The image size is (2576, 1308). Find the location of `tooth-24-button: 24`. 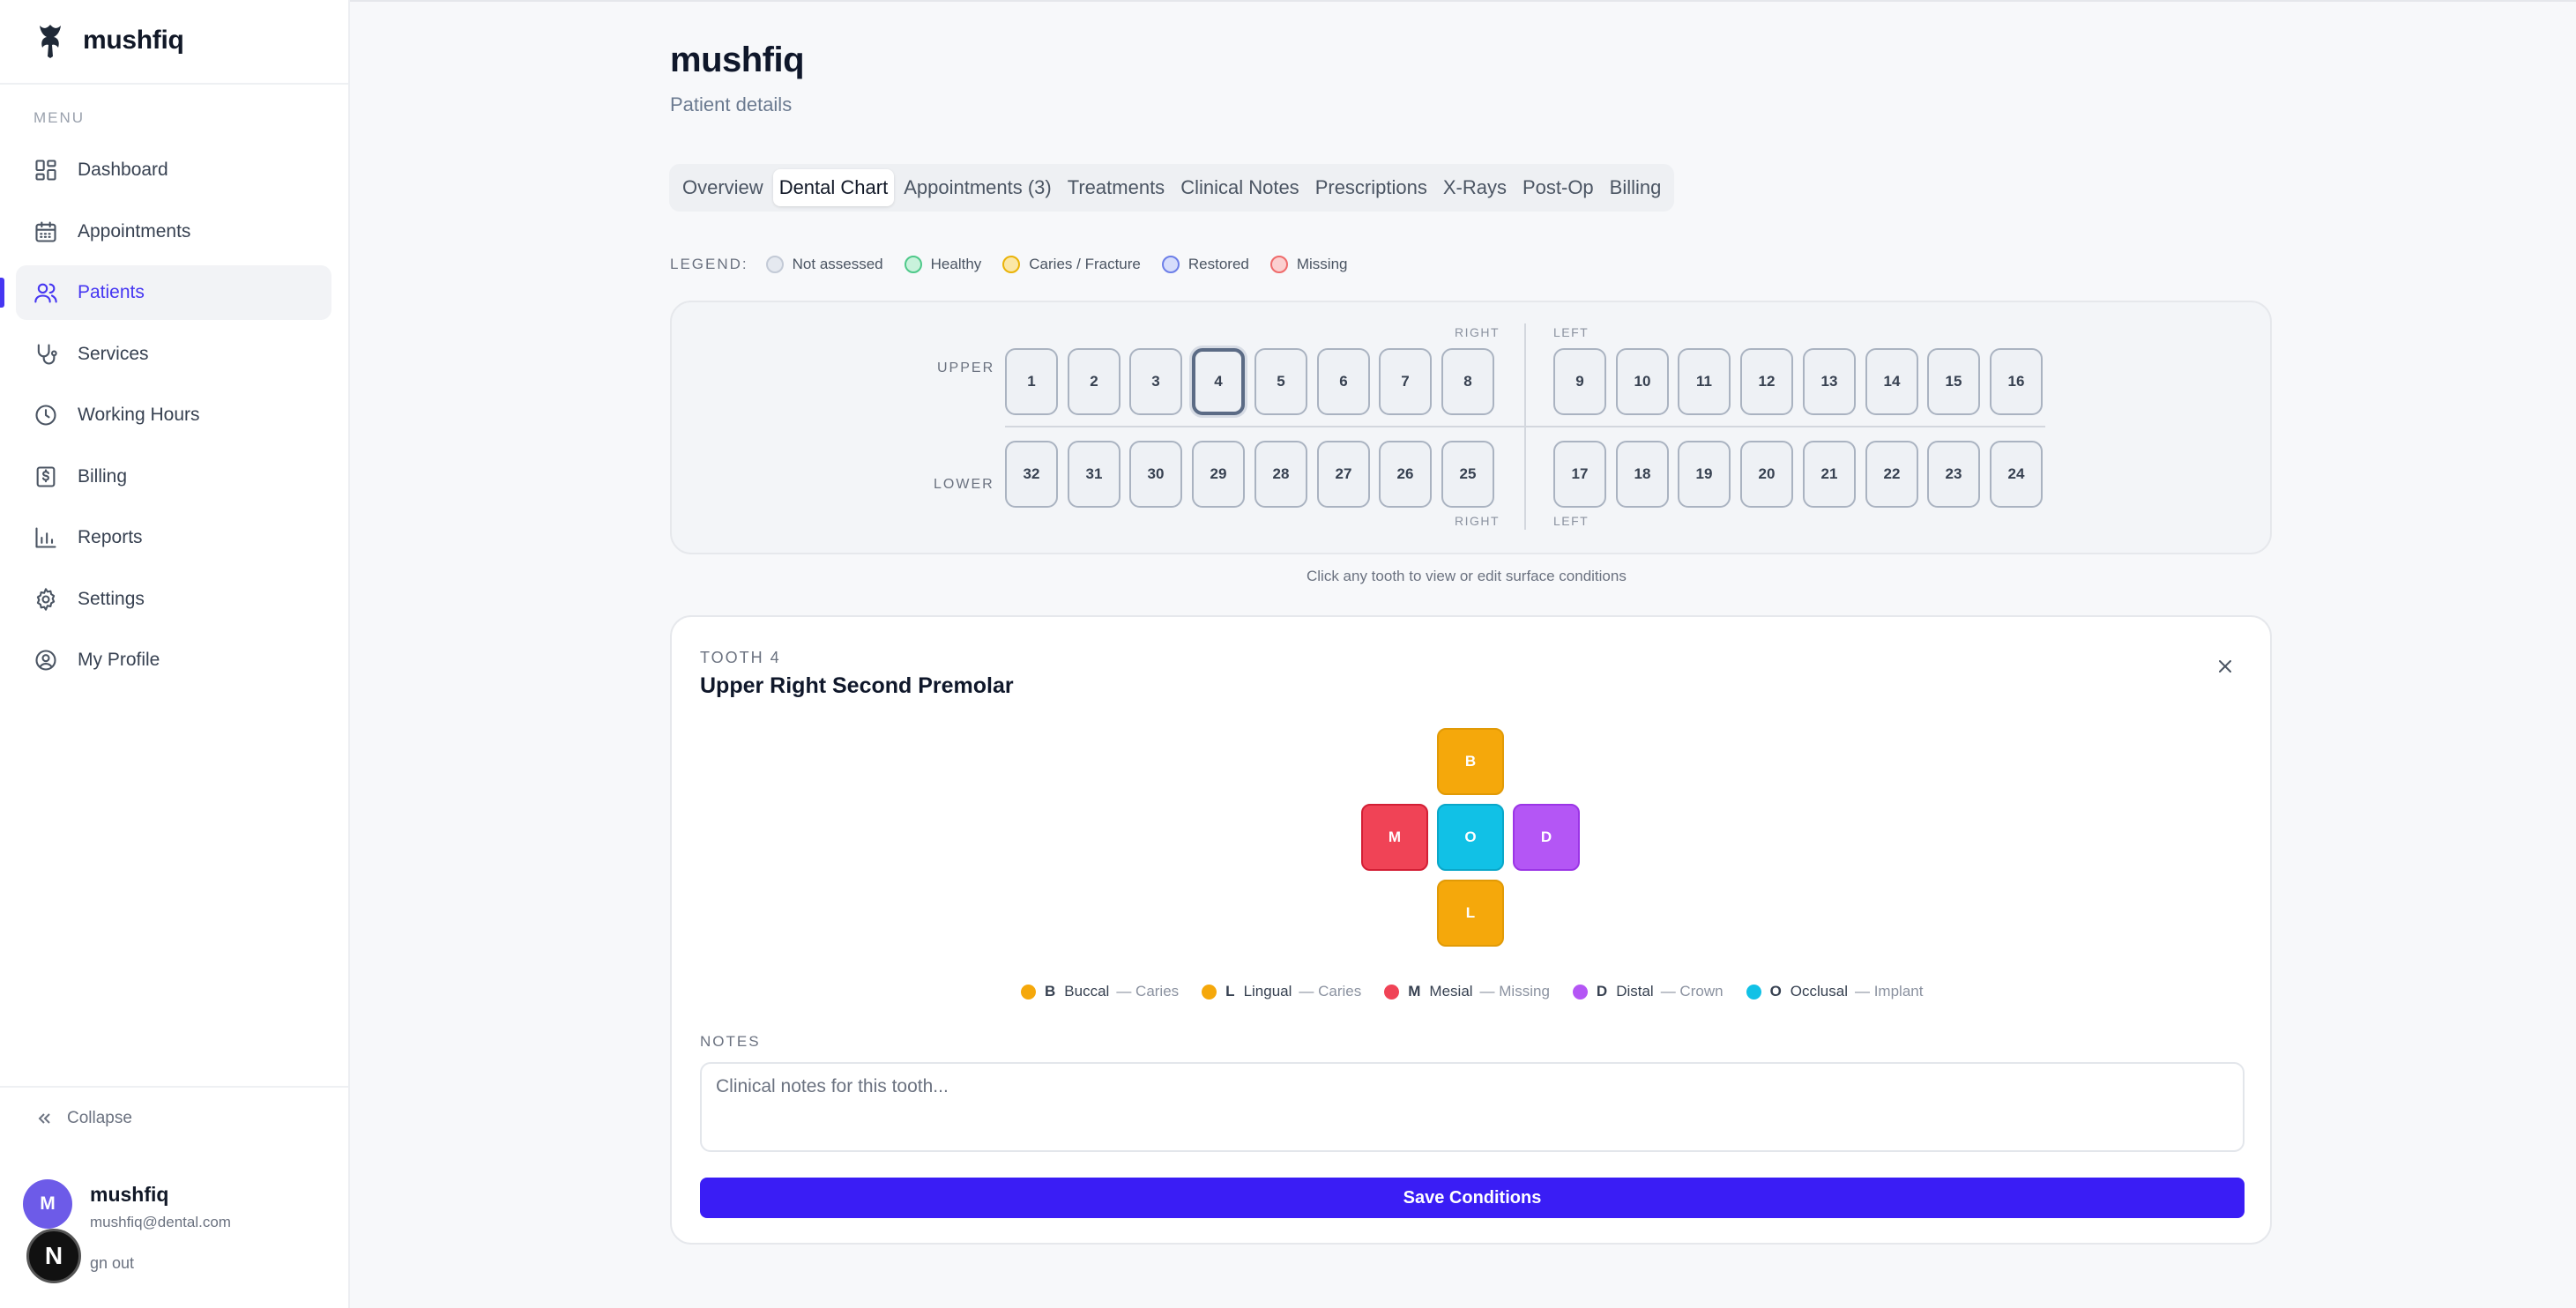

tooth-24-button: 24 is located at coordinates (2017, 474).